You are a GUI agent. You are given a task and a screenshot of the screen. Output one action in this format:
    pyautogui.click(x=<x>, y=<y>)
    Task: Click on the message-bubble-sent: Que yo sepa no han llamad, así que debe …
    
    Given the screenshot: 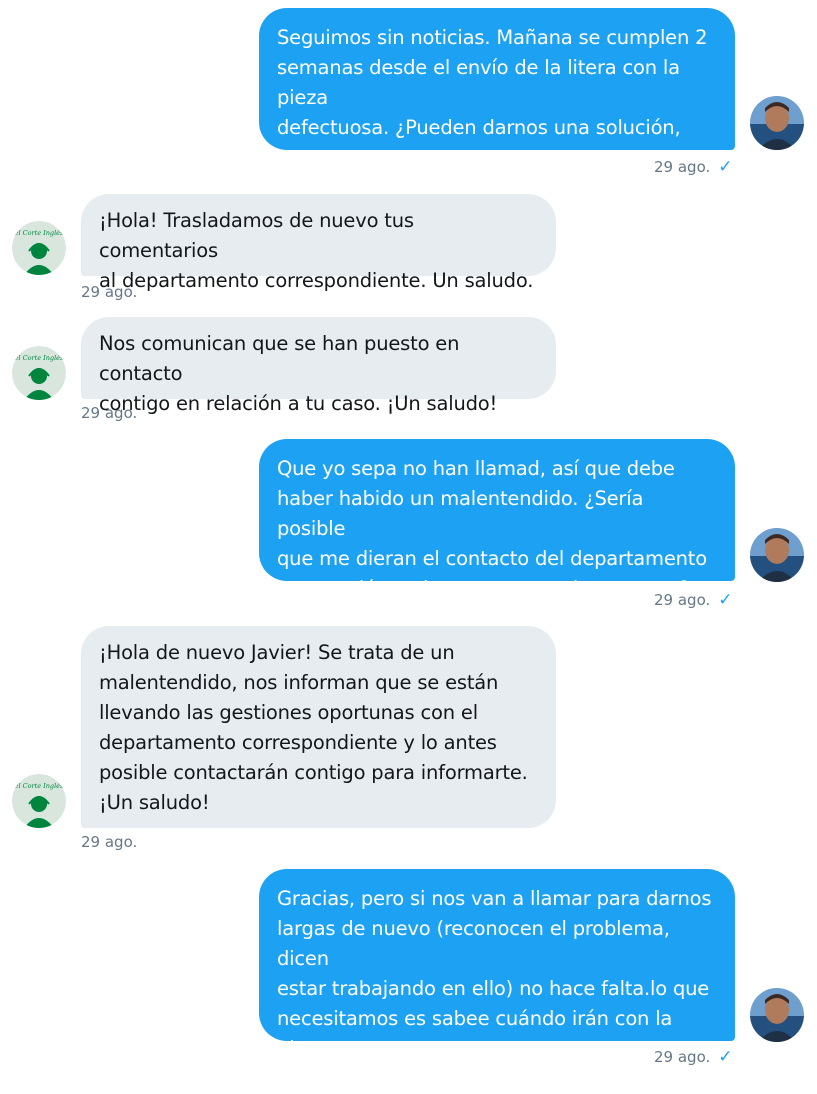 What is the action you would take?
    pyautogui.click(x=497, y=519)
    